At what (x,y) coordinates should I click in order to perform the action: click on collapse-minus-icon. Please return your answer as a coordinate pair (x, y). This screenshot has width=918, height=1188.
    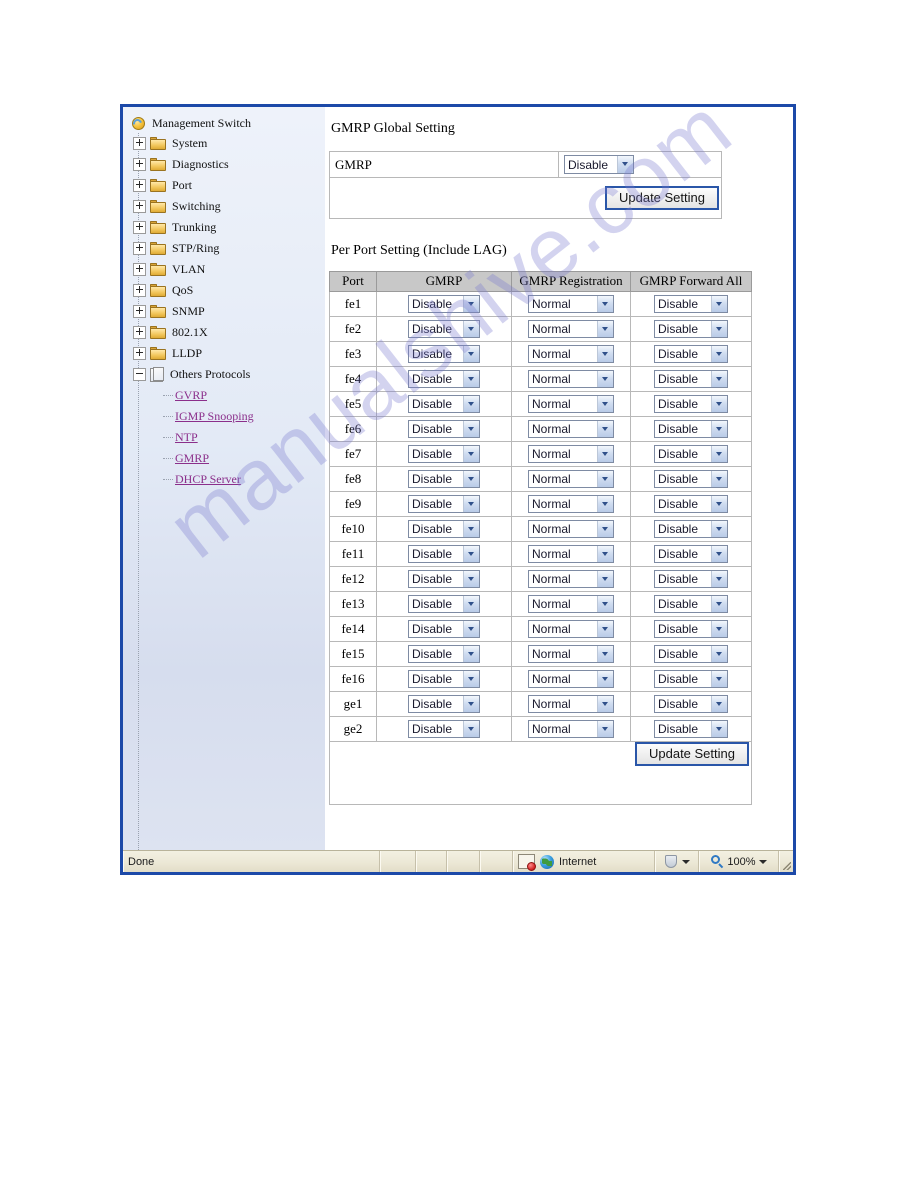
    Looking at the image, I should click on (139, 374).